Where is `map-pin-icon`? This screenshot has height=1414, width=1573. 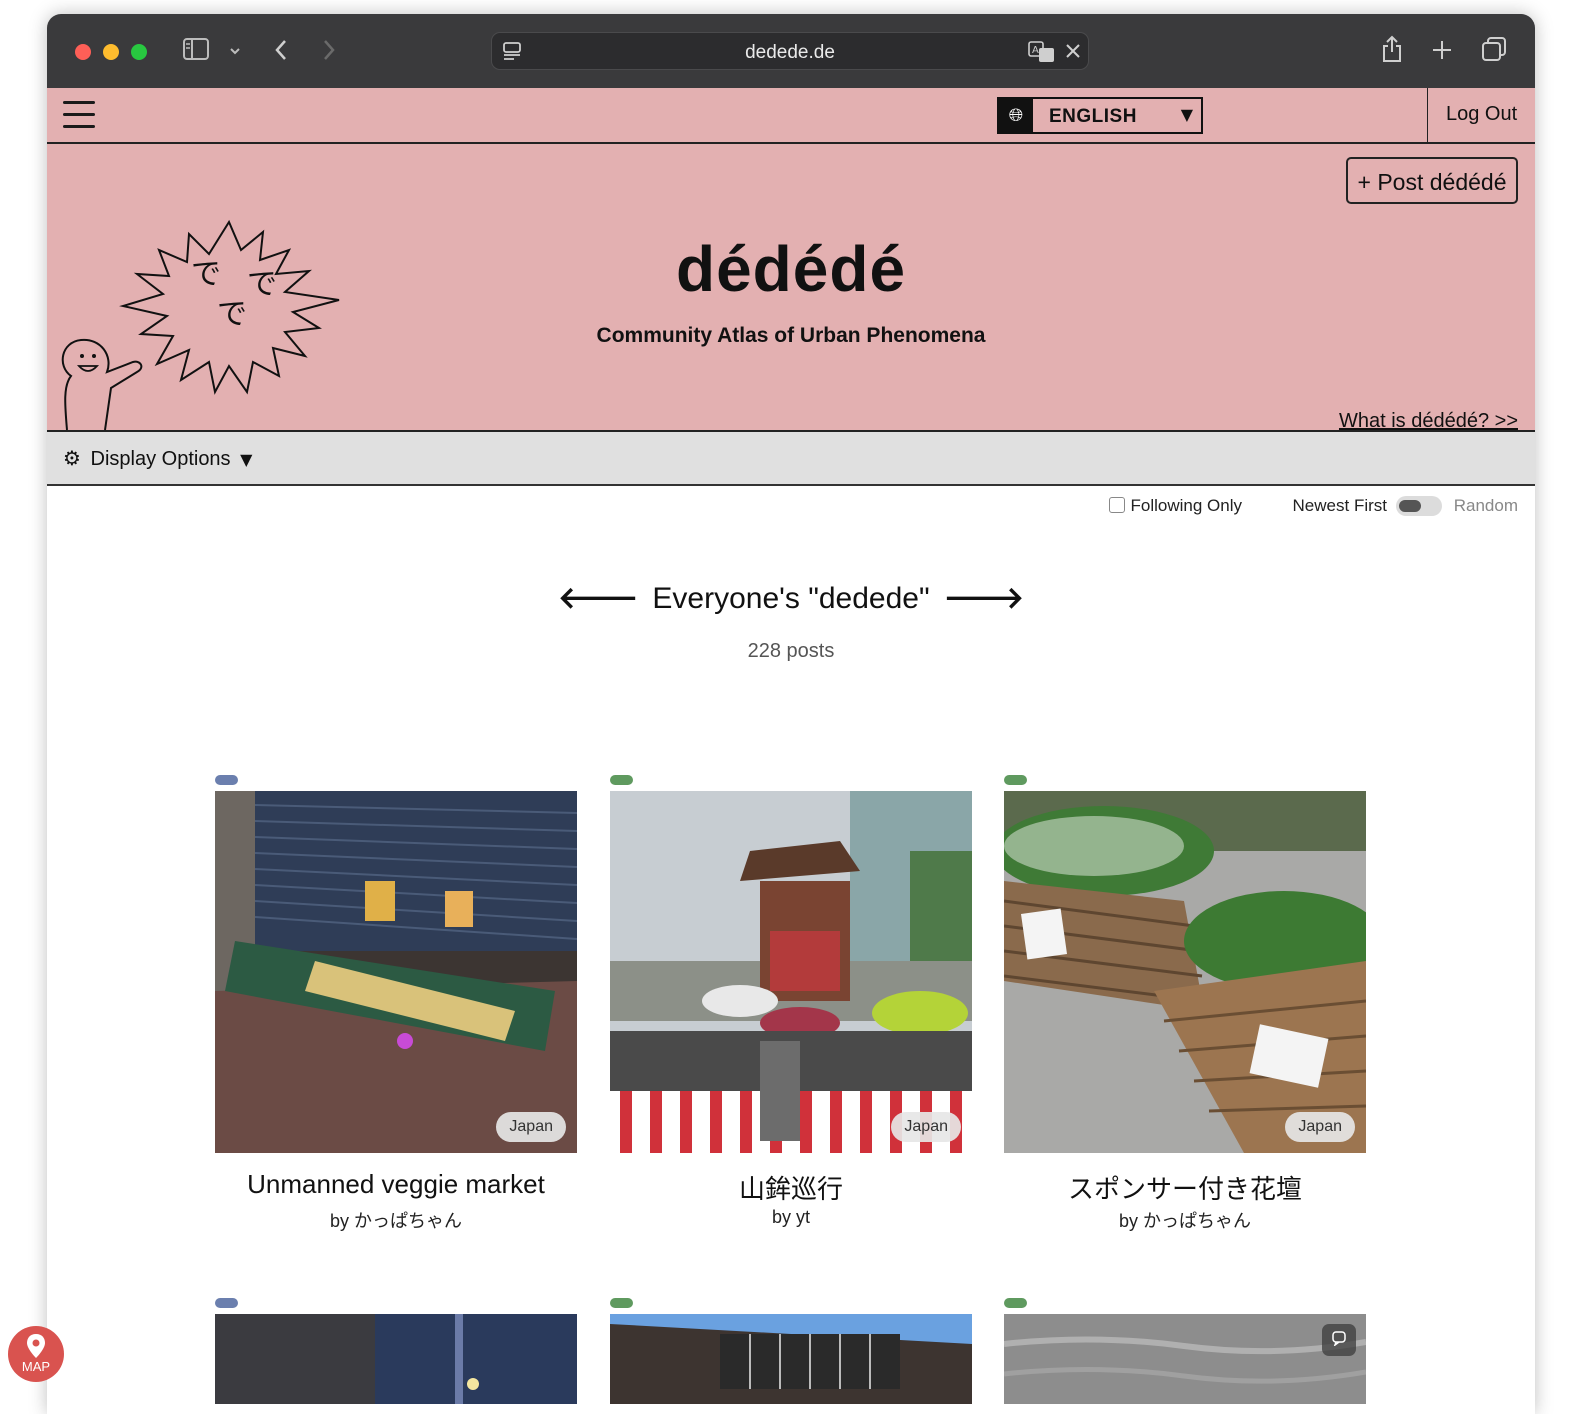
map-pin-icon is located at coordinates (36, 1346).